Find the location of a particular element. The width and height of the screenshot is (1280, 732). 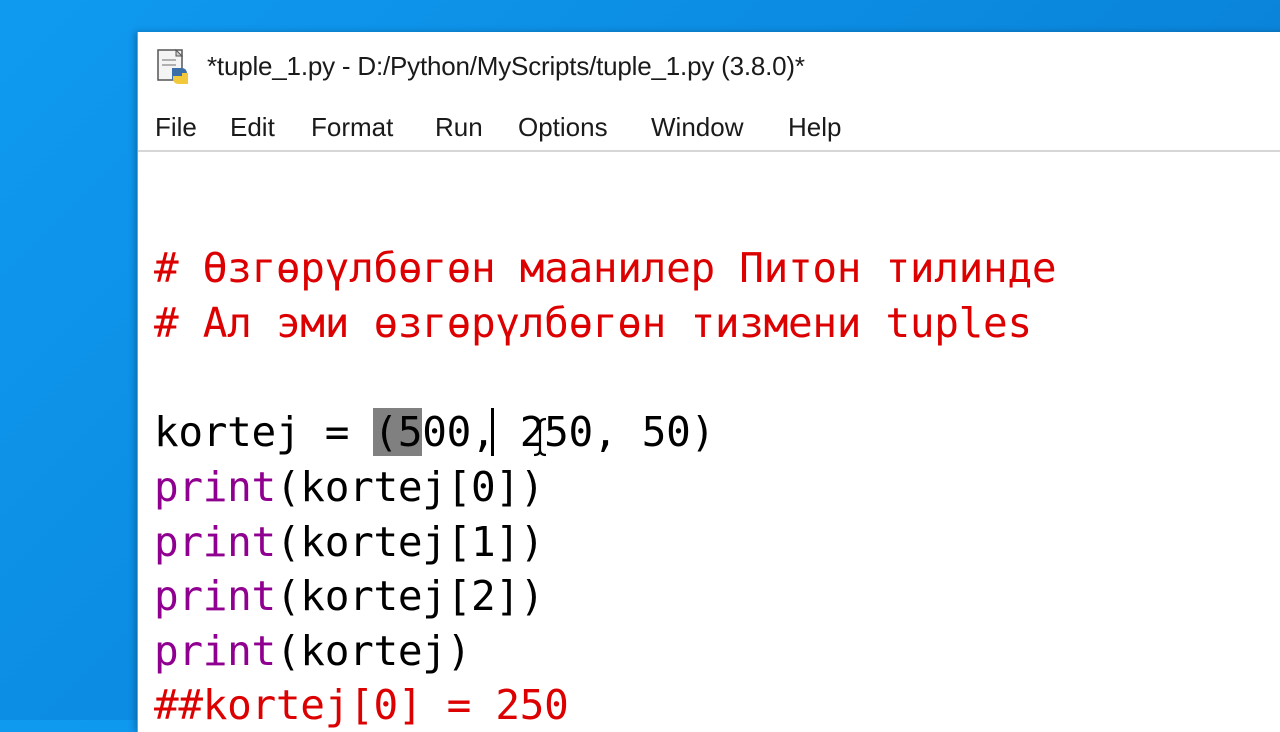

code-print-line: print(kortej[2]) is located at coordinates (349, 596).